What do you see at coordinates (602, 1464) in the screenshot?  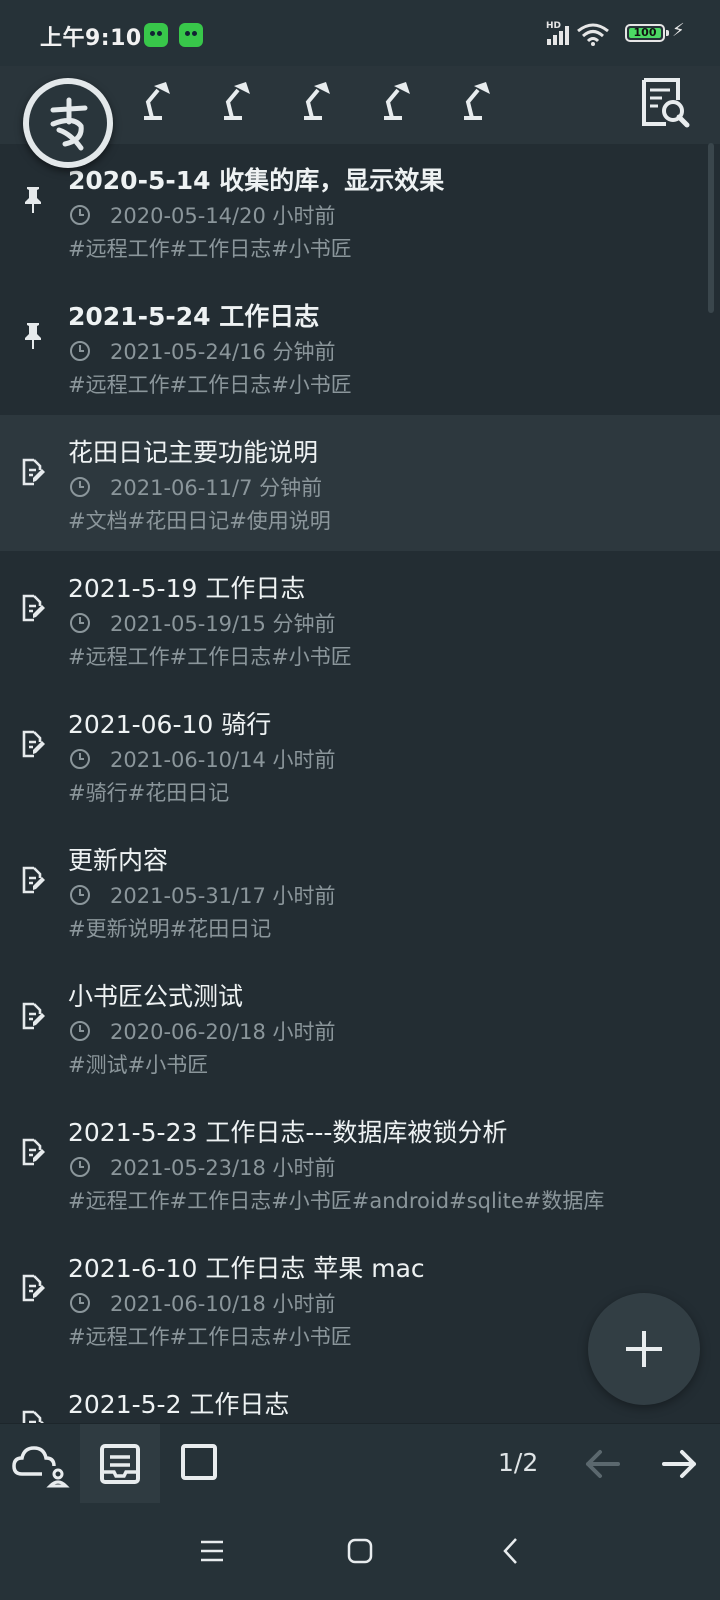 I see `arrow-left-icon` at bounding box center [602, 1464].